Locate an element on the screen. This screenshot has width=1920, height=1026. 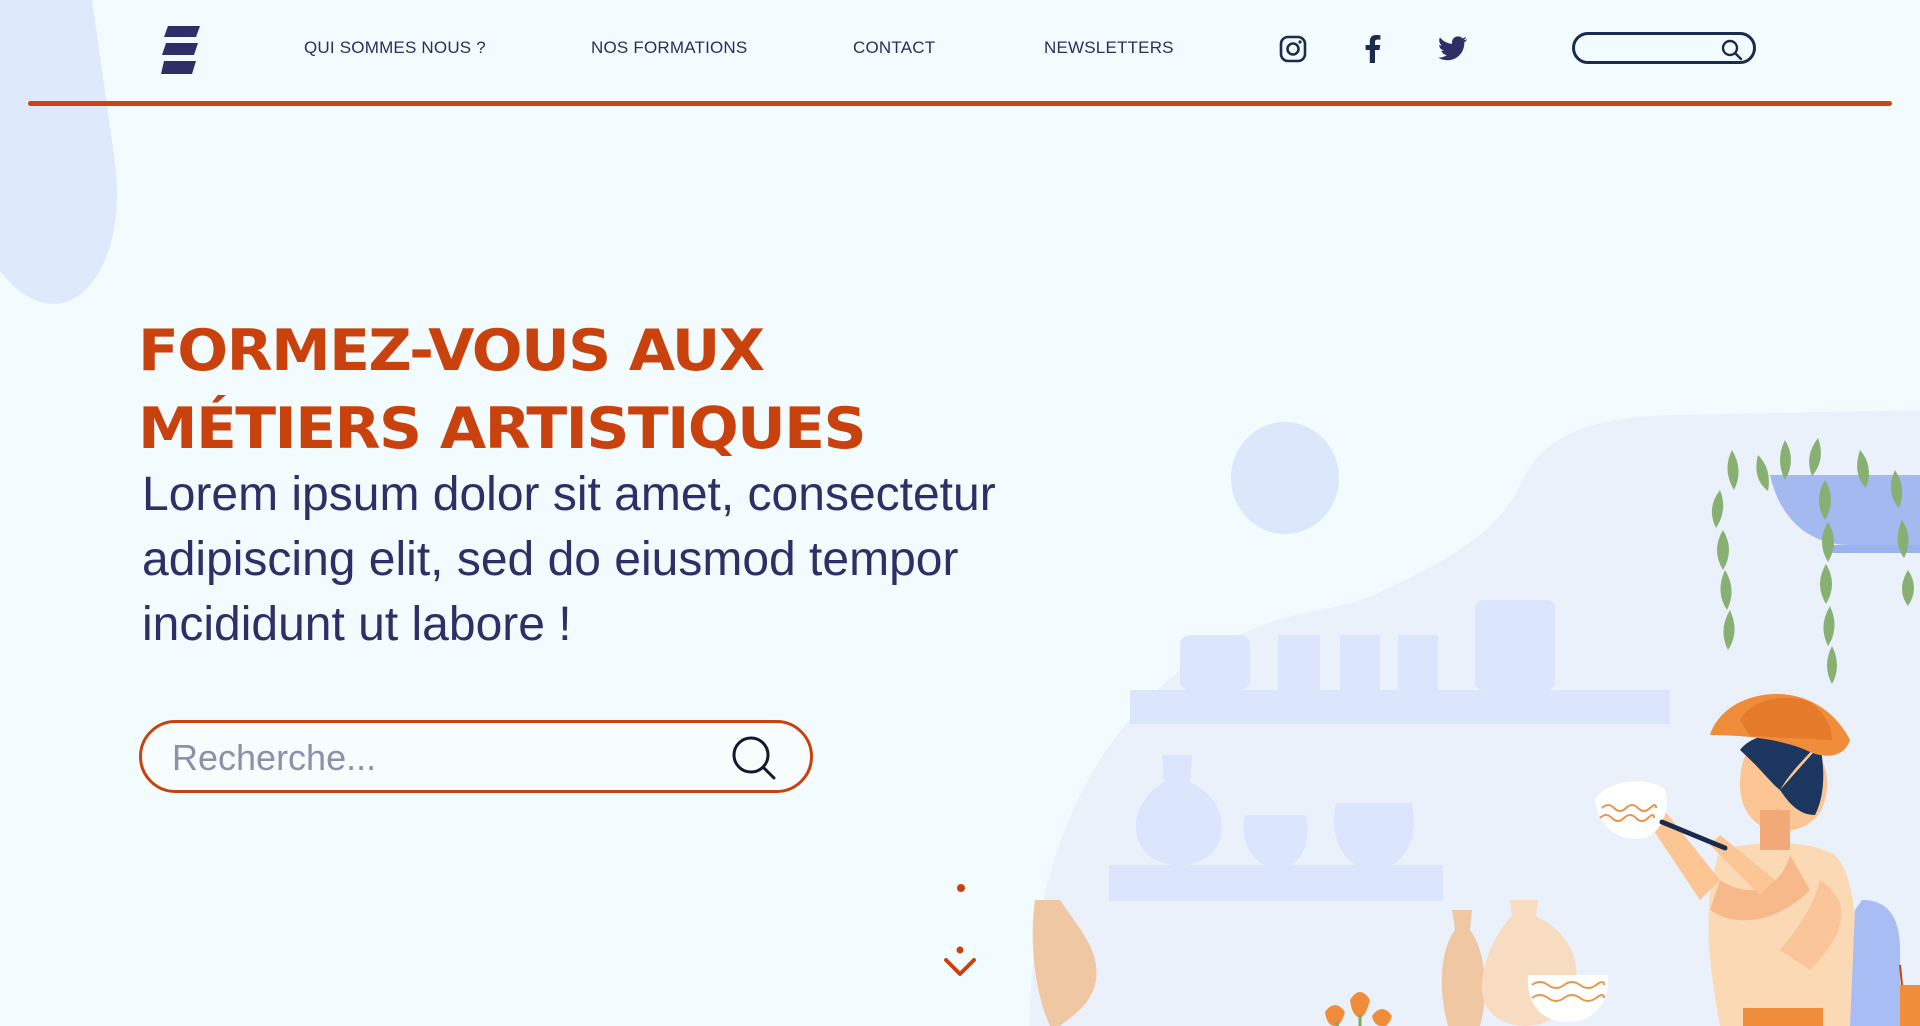
hero-search-input is located at coordinates (432, 758).